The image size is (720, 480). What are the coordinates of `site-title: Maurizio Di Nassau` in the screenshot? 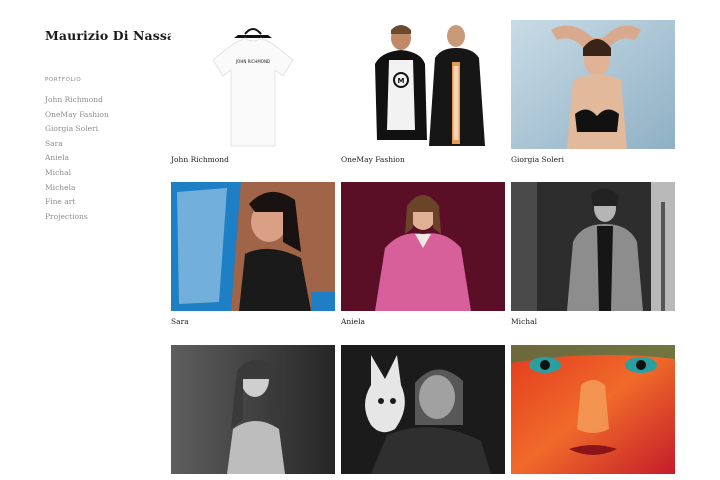 It's located at (114, 35).